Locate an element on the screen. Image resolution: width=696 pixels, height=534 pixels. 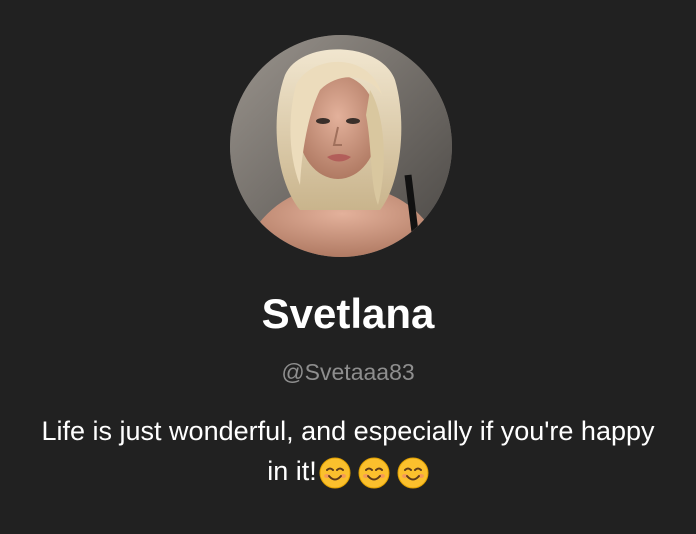
avatar-photo is located at coordinates (341, 146).